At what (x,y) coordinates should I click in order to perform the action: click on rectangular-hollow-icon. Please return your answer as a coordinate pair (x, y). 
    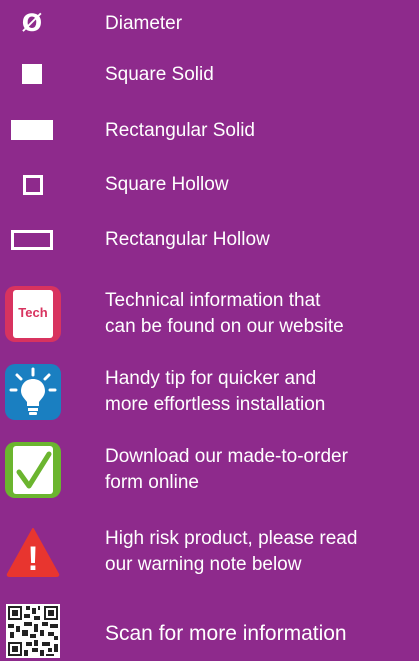
    Looking at the image, I should click on (32, 240).